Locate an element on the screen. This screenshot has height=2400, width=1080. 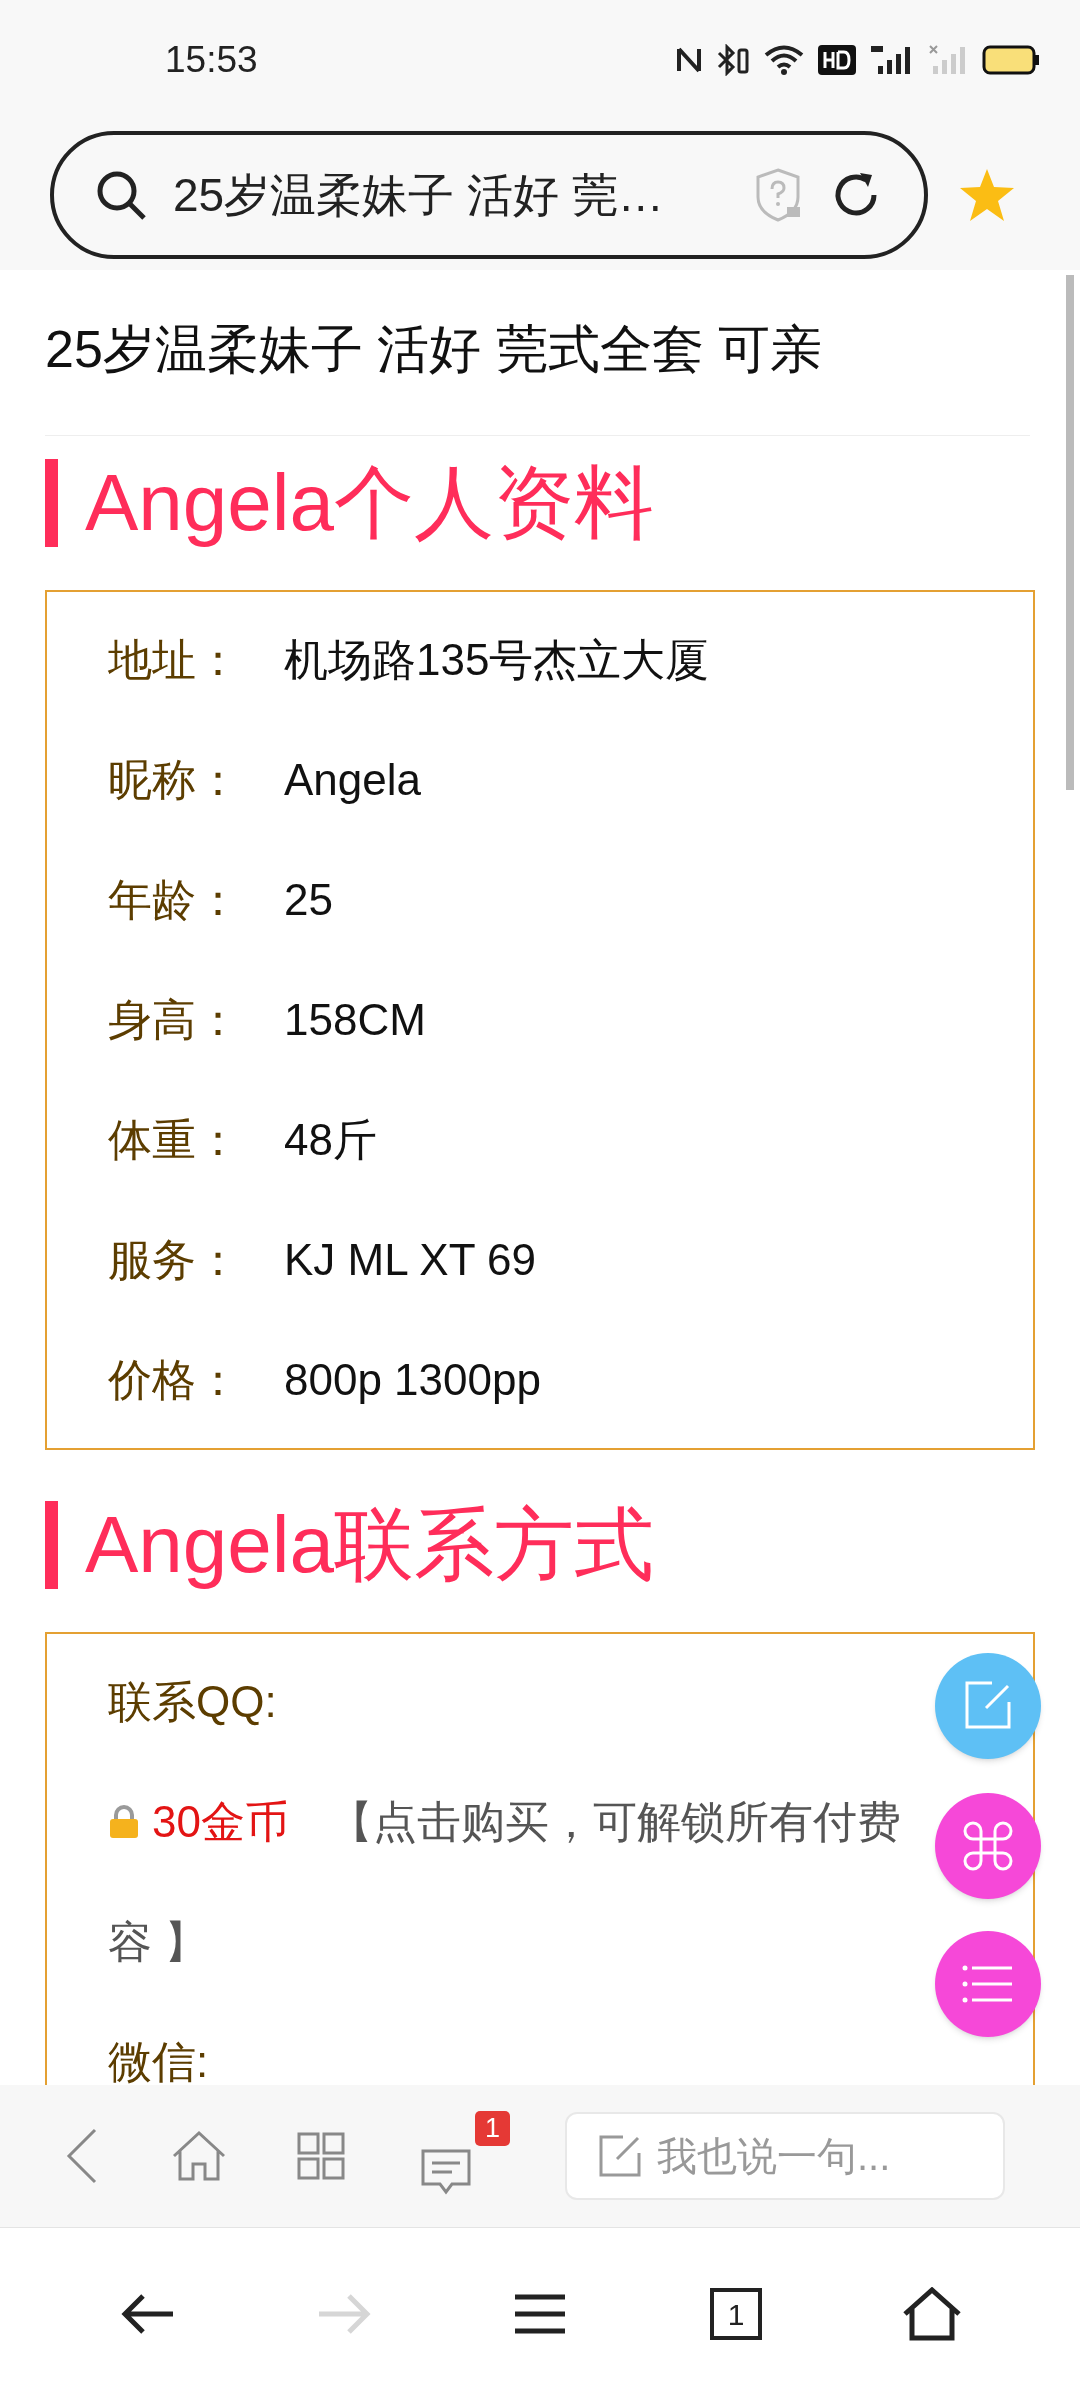
battery-icon is located at coordinates (1011, 60).